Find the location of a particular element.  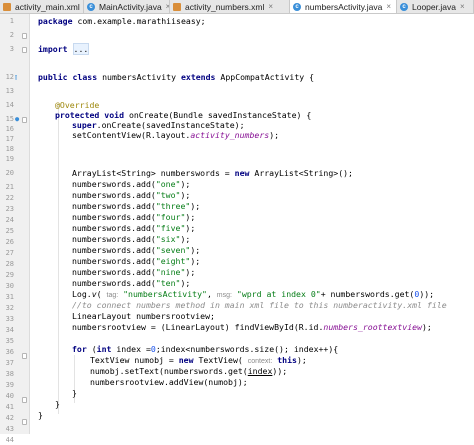

code-text: ;index<numberswords.size(); index++){ is located at coordinates (247, 349).